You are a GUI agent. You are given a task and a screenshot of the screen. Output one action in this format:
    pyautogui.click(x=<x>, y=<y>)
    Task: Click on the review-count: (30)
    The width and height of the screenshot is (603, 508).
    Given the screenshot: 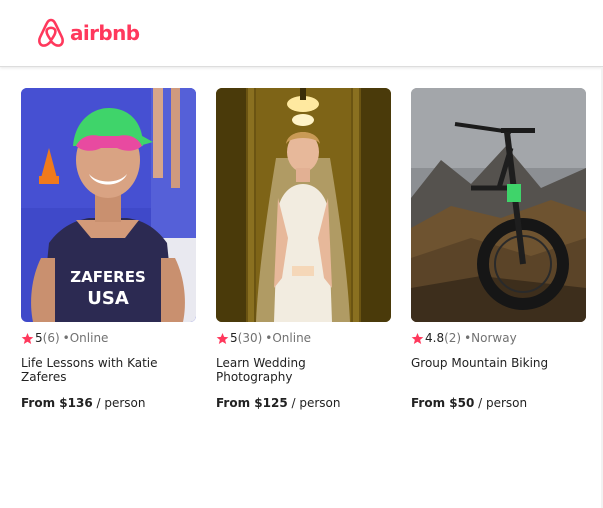 What is the action you would take?
    pyautogui.click(x=250, y=338)
    